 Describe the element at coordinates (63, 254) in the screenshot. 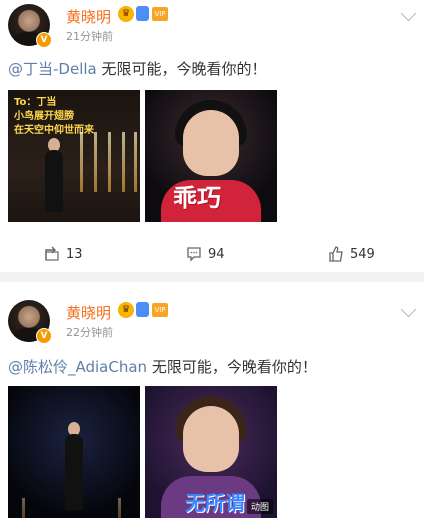

I see `repost-button: 13` at that location.